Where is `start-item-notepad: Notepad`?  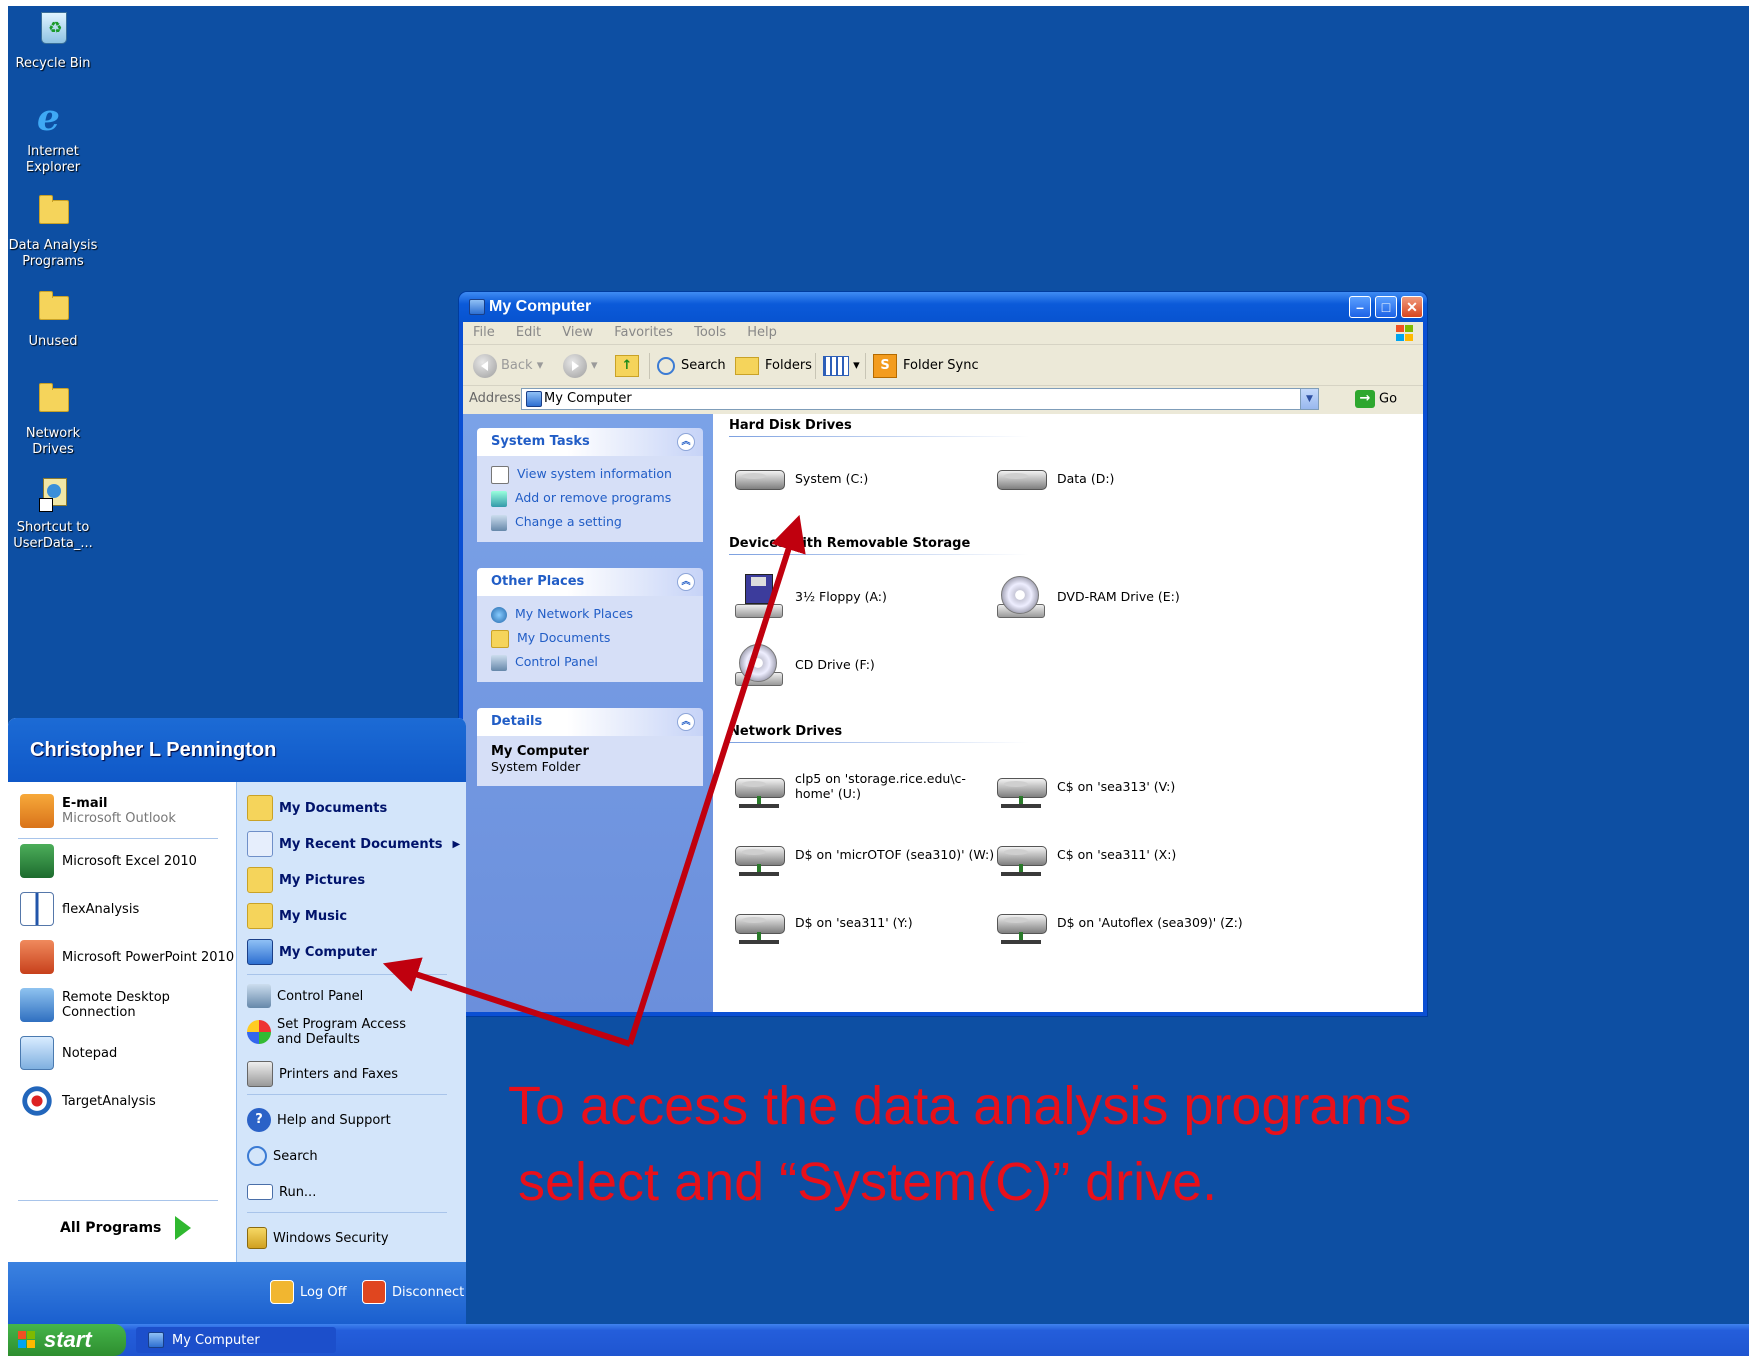 start-item-notepad: Notepad is located at coordinates (68, 1053).